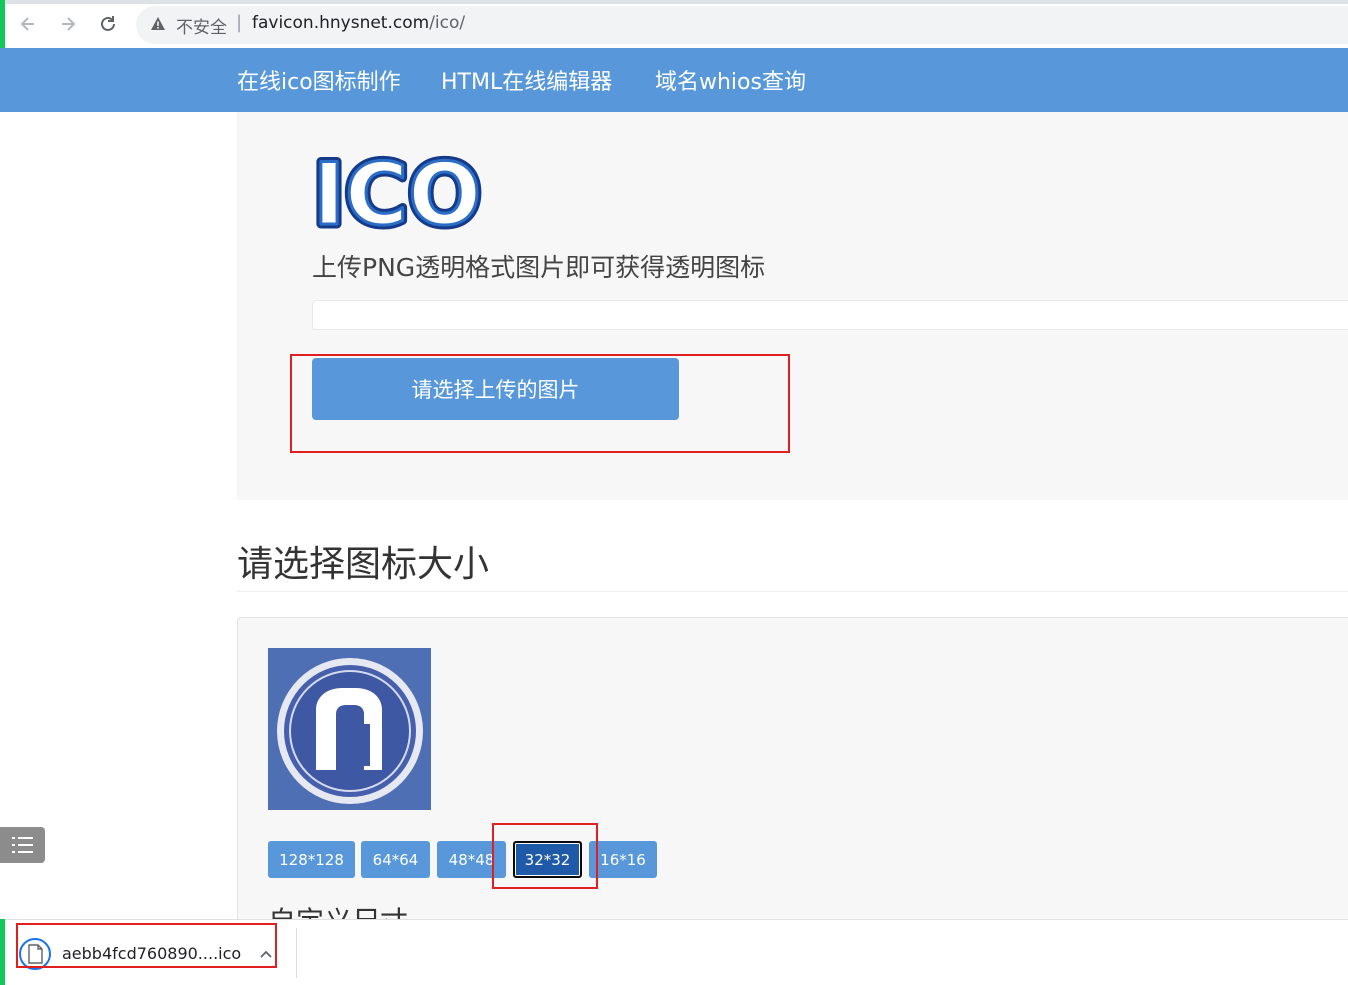 This screenshot has height=985, width=1348. I want to click on upload-hint: 上传PNG透明格式图片即可获得透明图标, so click(539, 267).